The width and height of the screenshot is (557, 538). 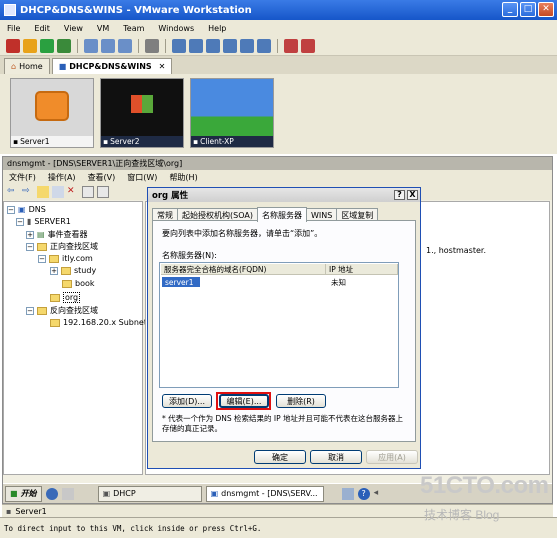 What do you see at coordinates (43, 221) in the screenshot?
I see `tree-item-server1: − ▮ SERVER1` at bounding box center [43, 221].